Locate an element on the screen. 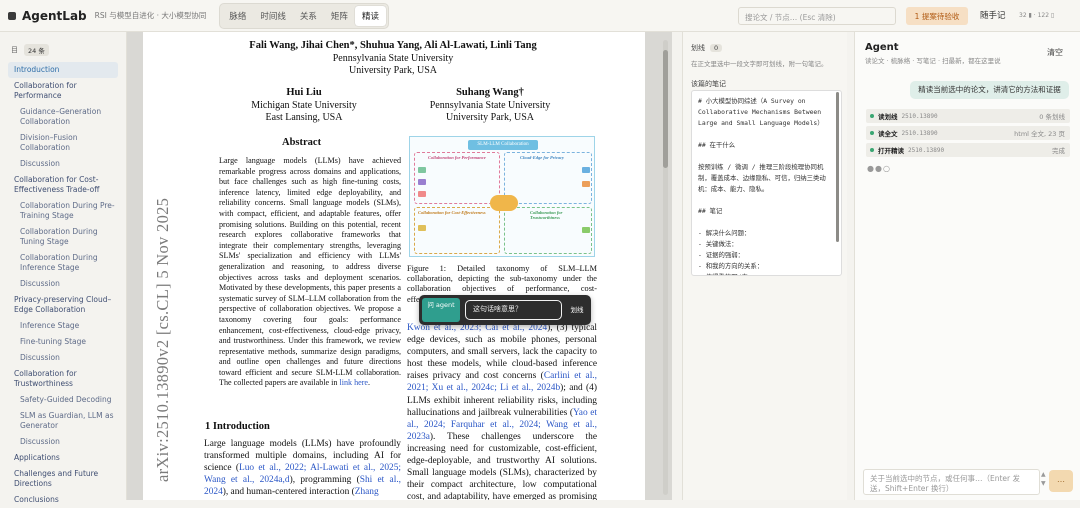  author-name: Suhang Wang† is located at coordinates (490, 92).